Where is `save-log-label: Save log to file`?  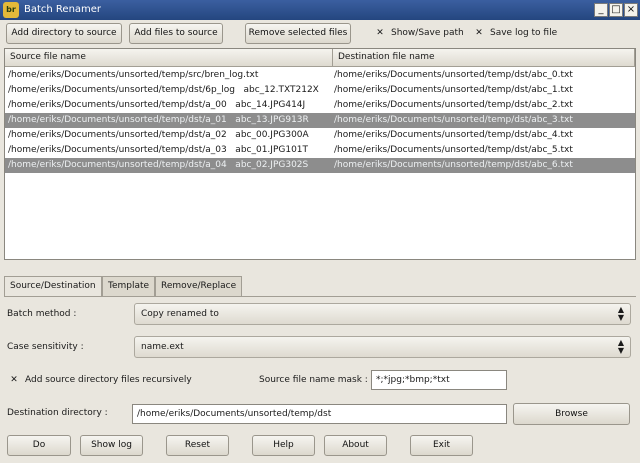
save-log-label: Save log to file is located at coordinates (524, 33).